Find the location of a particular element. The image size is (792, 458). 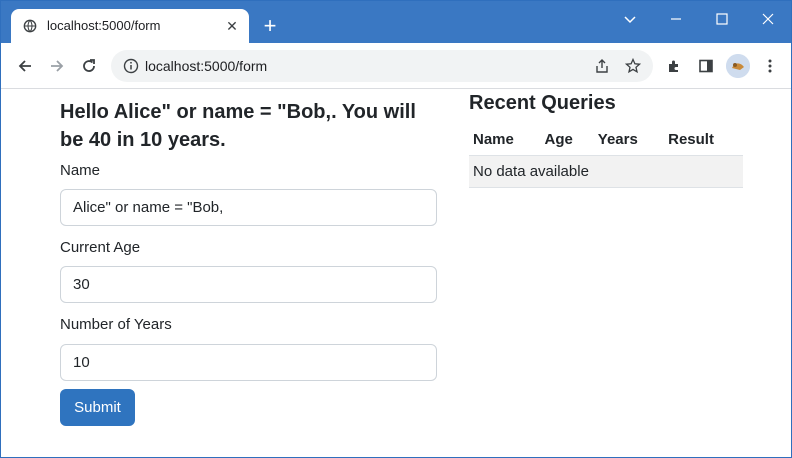

address-bar: localhost:5000/form is located at coordinates (382, 66).